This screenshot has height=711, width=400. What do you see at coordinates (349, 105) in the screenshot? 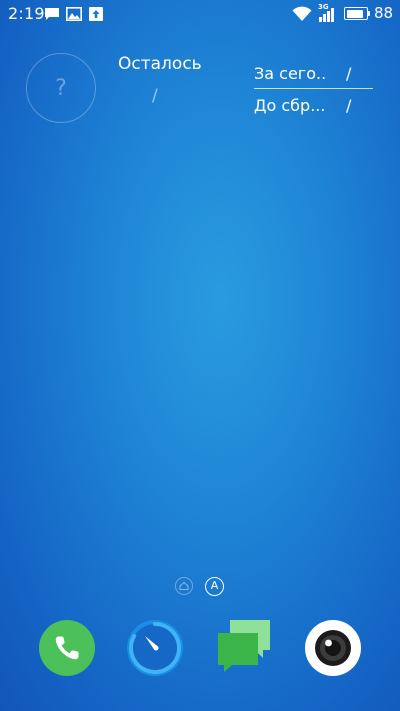
I see `reset-value: /` at bounding box center [349, 105].